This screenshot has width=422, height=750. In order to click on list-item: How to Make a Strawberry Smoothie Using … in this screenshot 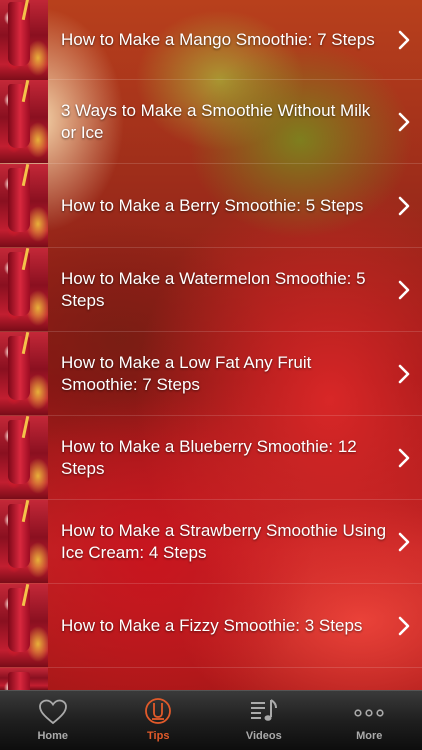, I will do `click(211, 542)`.